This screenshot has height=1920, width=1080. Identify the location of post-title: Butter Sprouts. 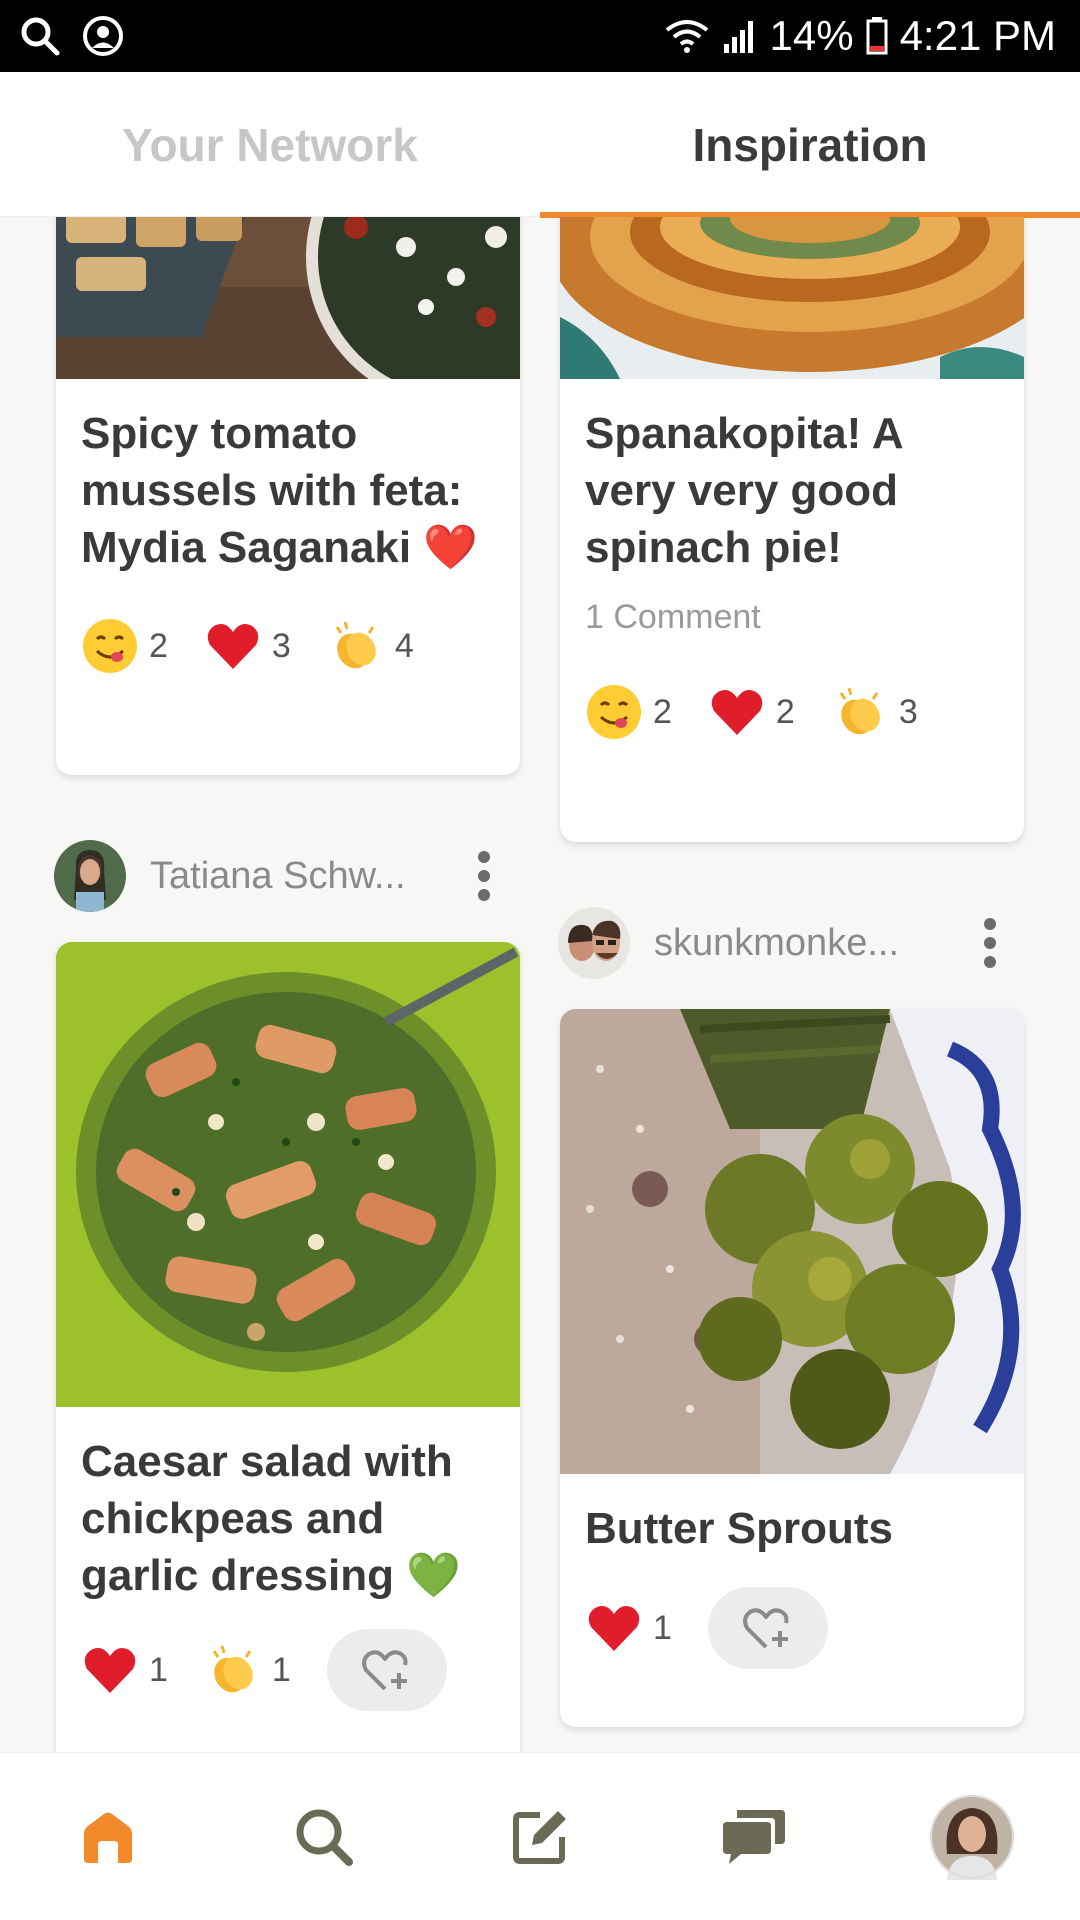
(792, 1528).